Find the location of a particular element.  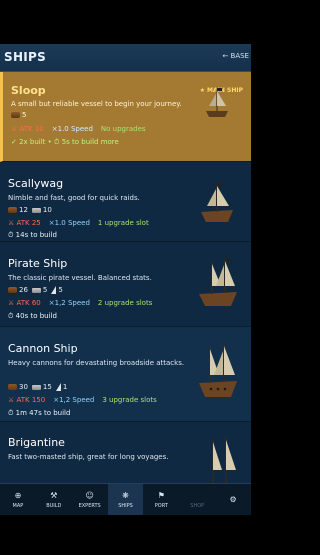

cost-log: 26 is located at coordinates (18, 290).